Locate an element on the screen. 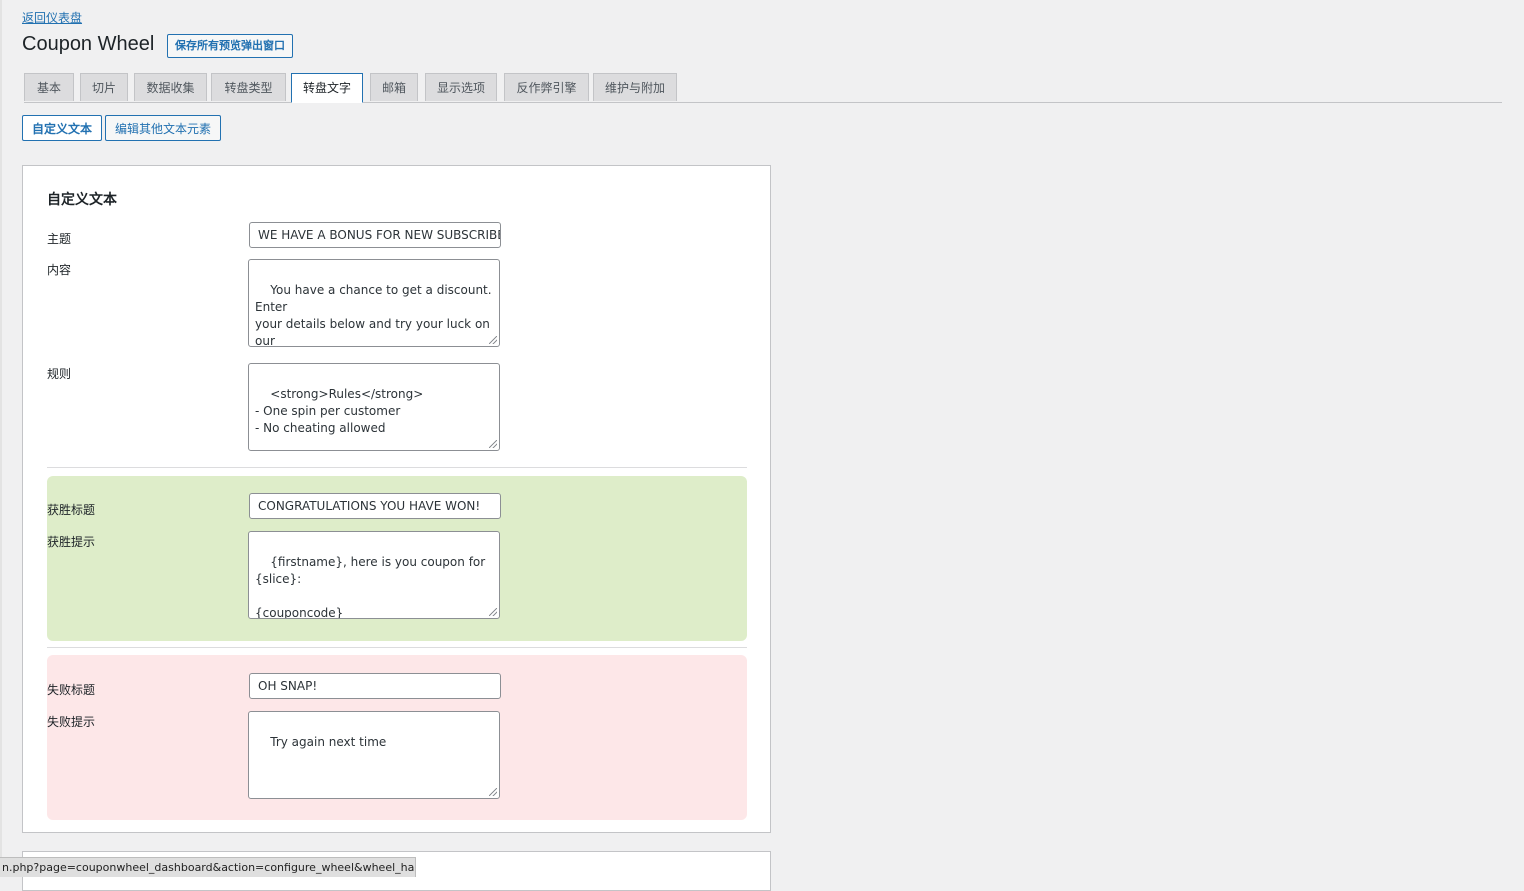 This screenshot has width=1524, height=891. win-title-label: 获胜标题 is located at coordinates (71, 510).